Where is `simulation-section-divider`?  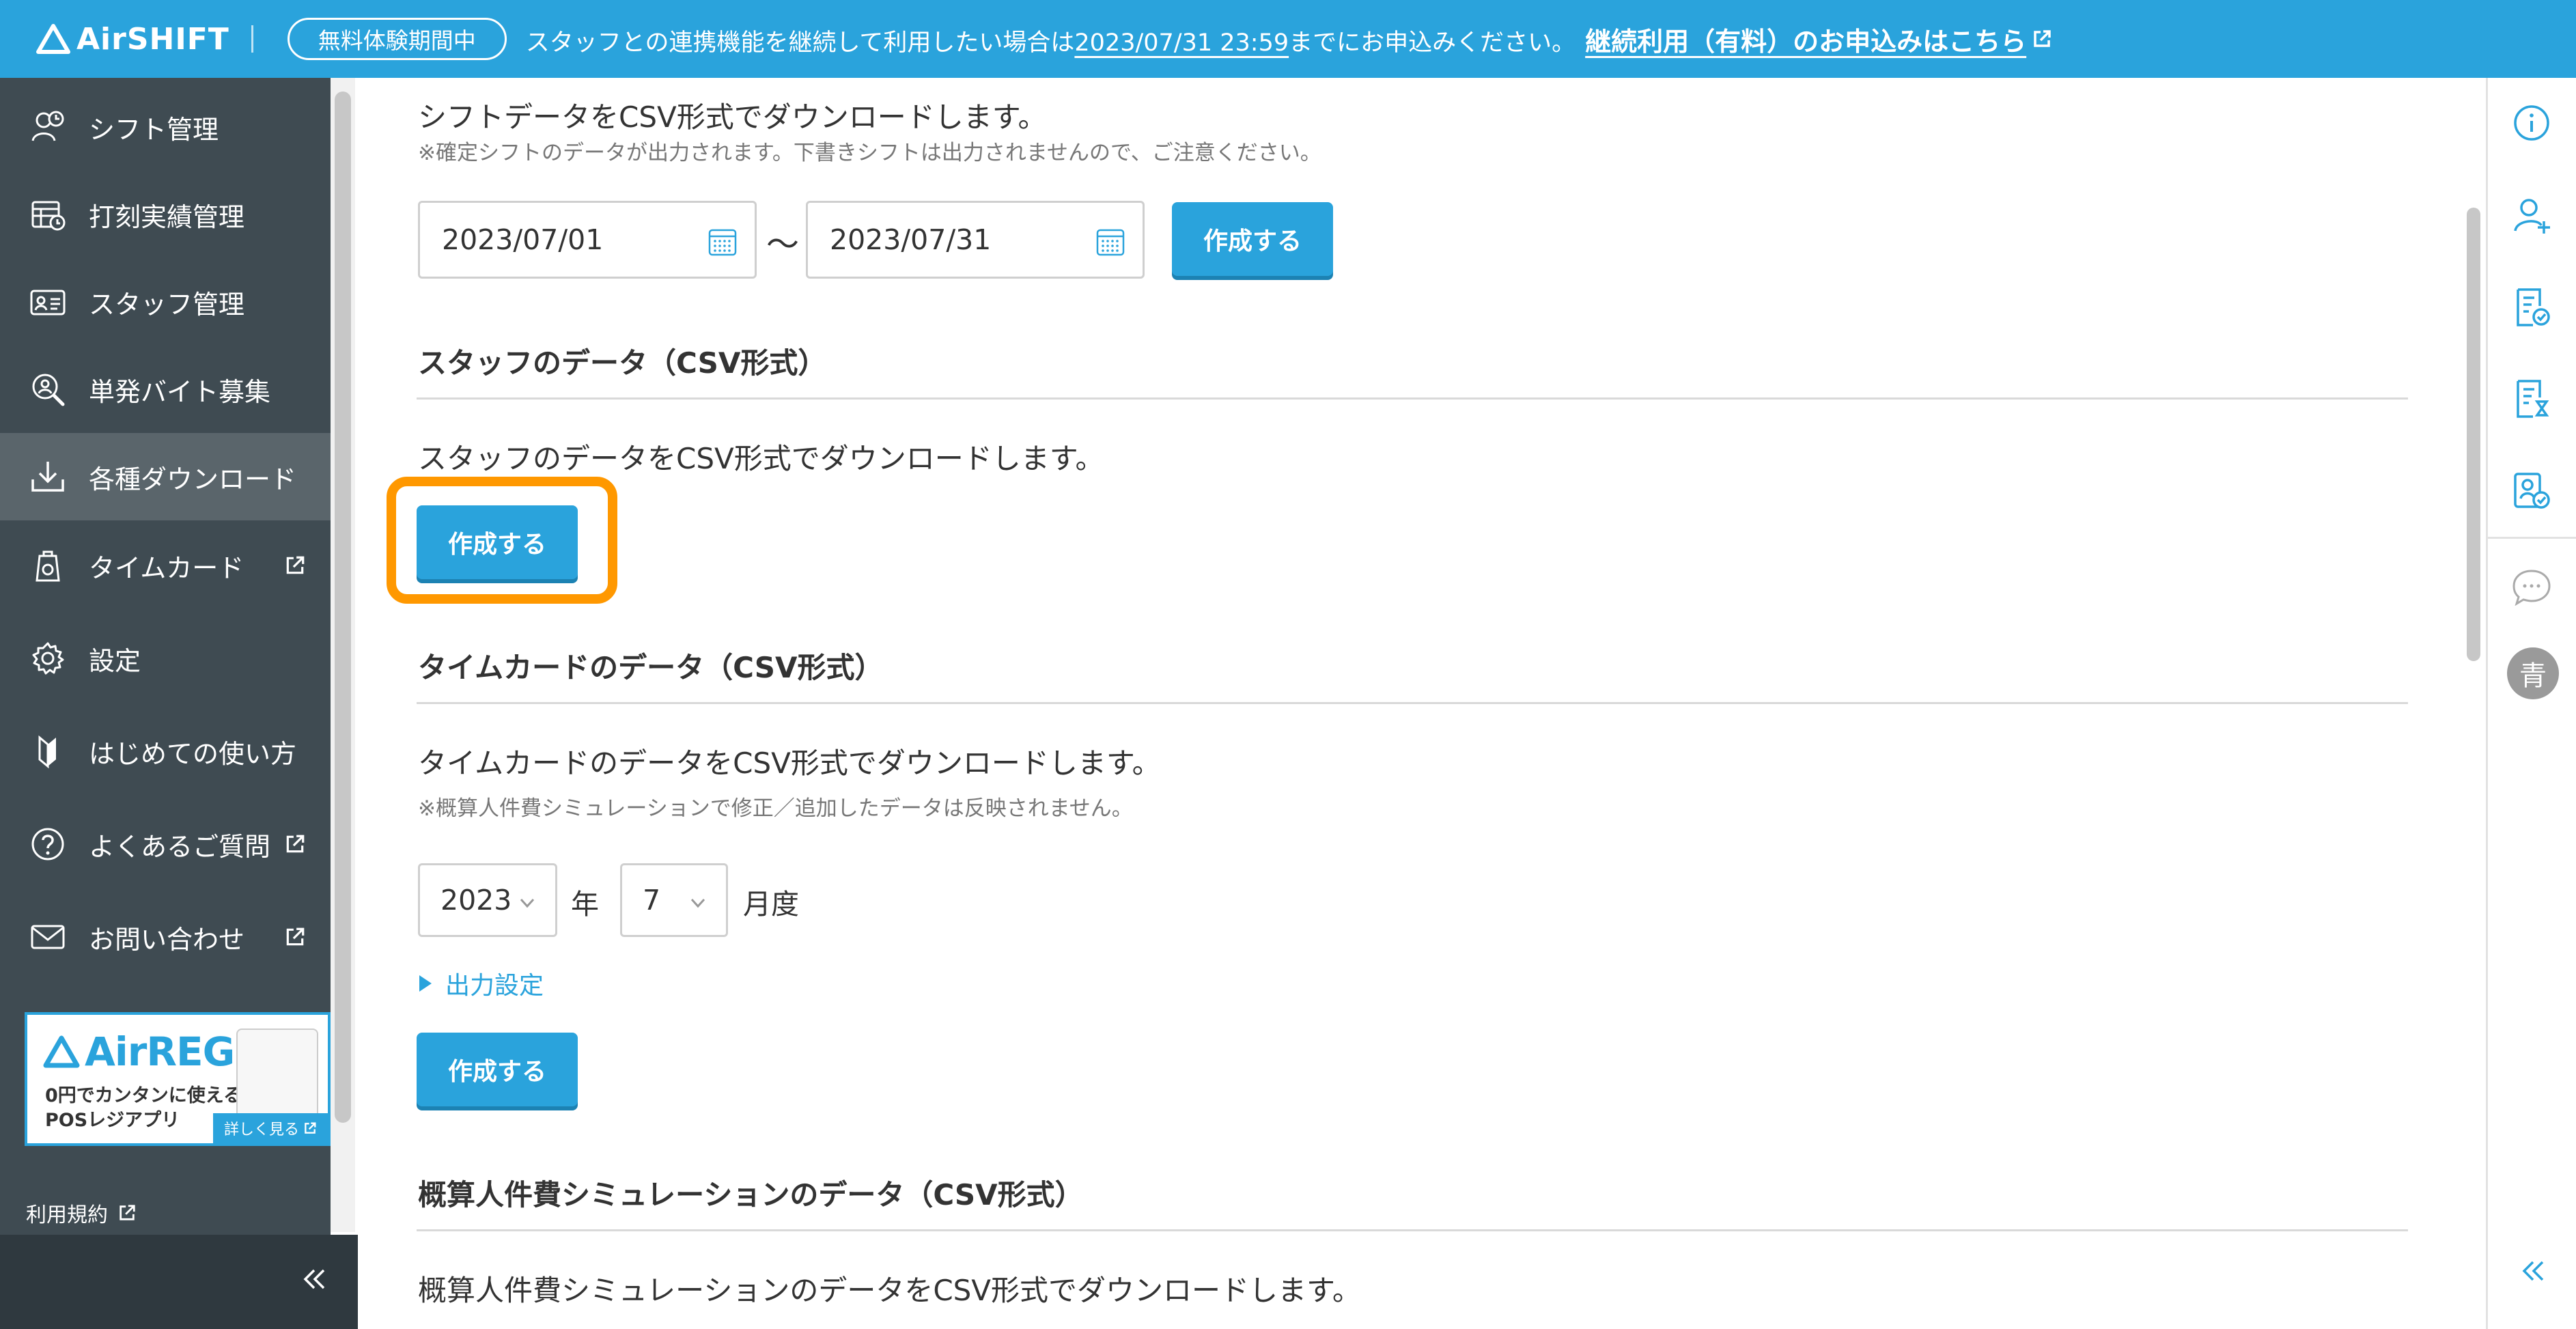
simulation-section-divider is located at coordinates (1412, 1230).